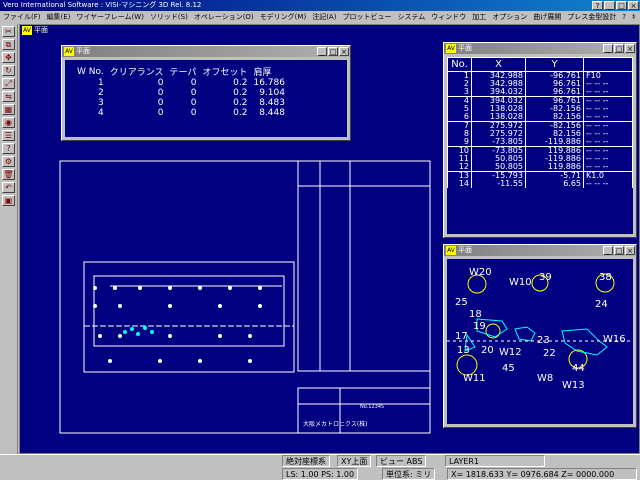 This screenshot has height=480, width=640. Describe the element at coordinates (8, 187) in the screenshot. I see `undo-icon: ↶` at that location.